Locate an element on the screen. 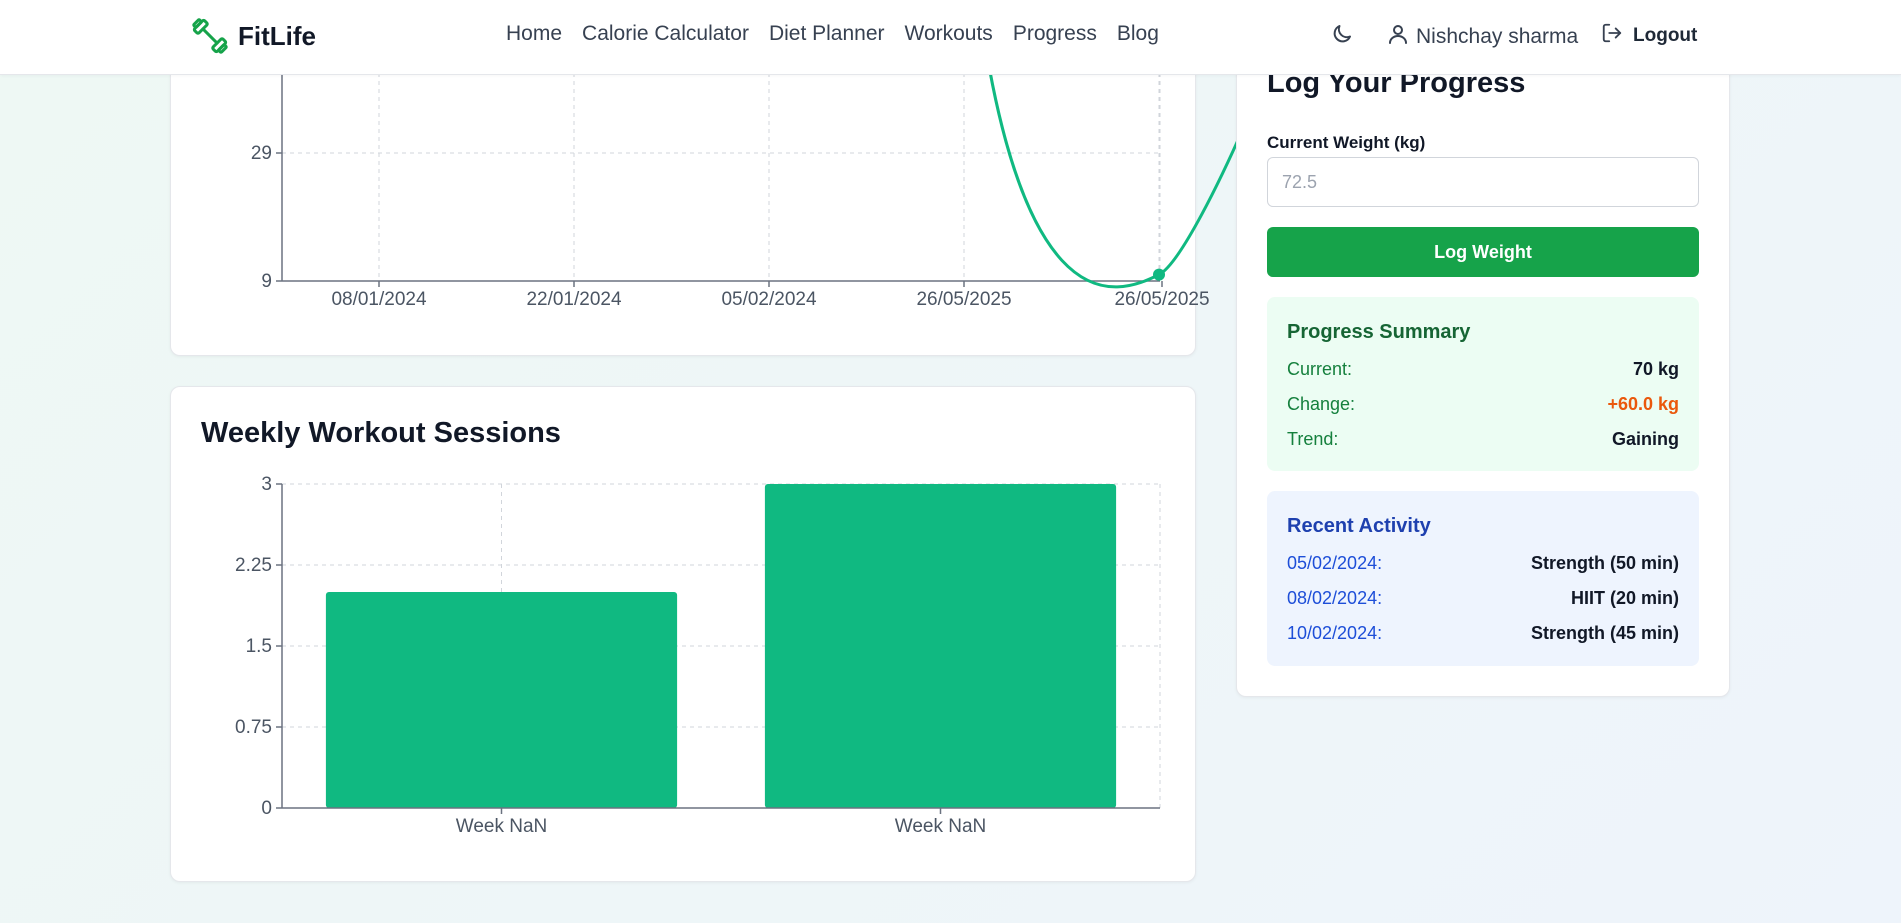 This screenshot has width=1901, height=923. summary-row-trend: Trend: Gaining is located at coordinates (1483, 441).